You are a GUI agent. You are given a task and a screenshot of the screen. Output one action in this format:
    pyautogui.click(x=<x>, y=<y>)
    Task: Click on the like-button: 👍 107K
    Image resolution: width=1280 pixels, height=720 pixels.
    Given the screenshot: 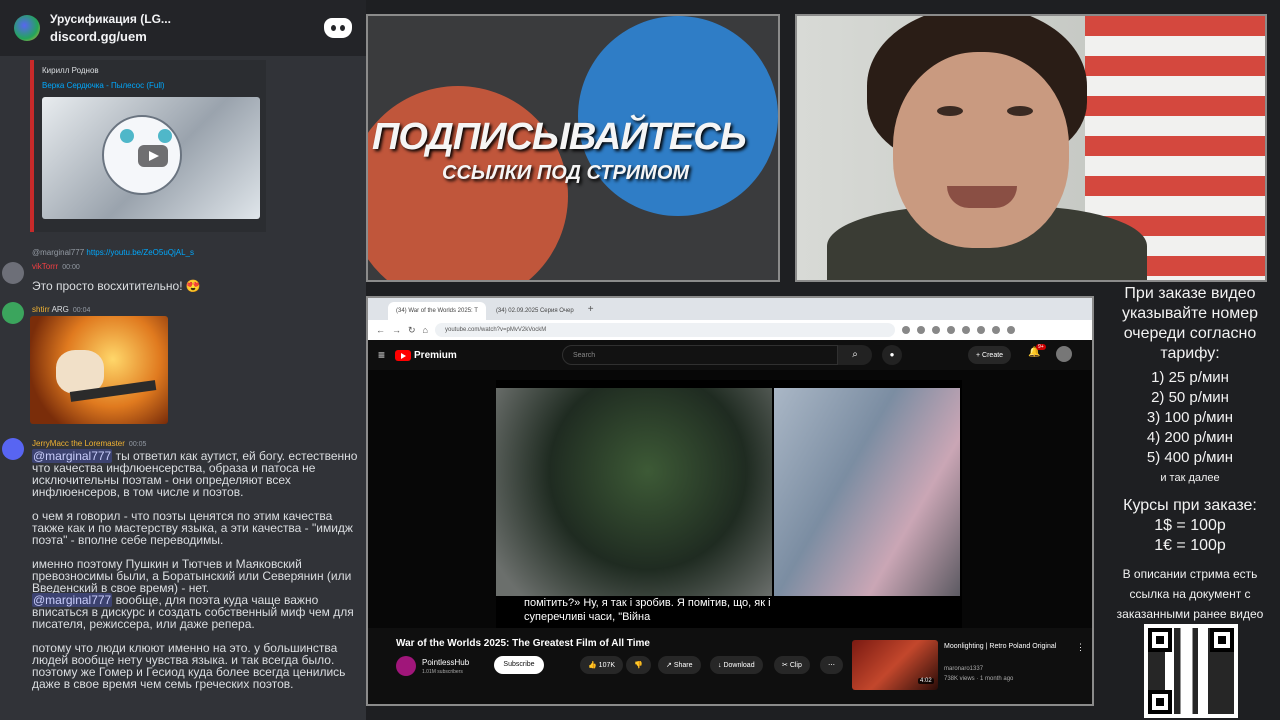 What is the action you would take?
    pyautogui.click(x=602, y=665)
    